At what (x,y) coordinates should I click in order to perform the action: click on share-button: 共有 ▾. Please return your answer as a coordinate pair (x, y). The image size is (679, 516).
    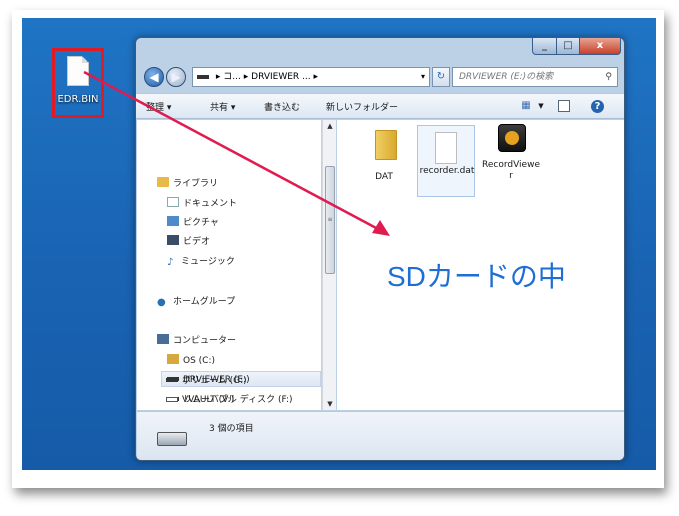
    Looking at the image, I should click on (222, 106).